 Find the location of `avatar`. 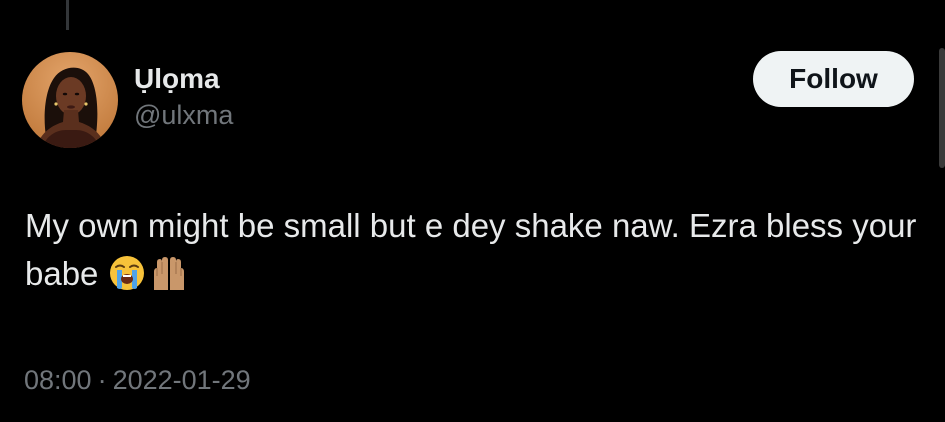

avatar is located at coordinates (70, 100).